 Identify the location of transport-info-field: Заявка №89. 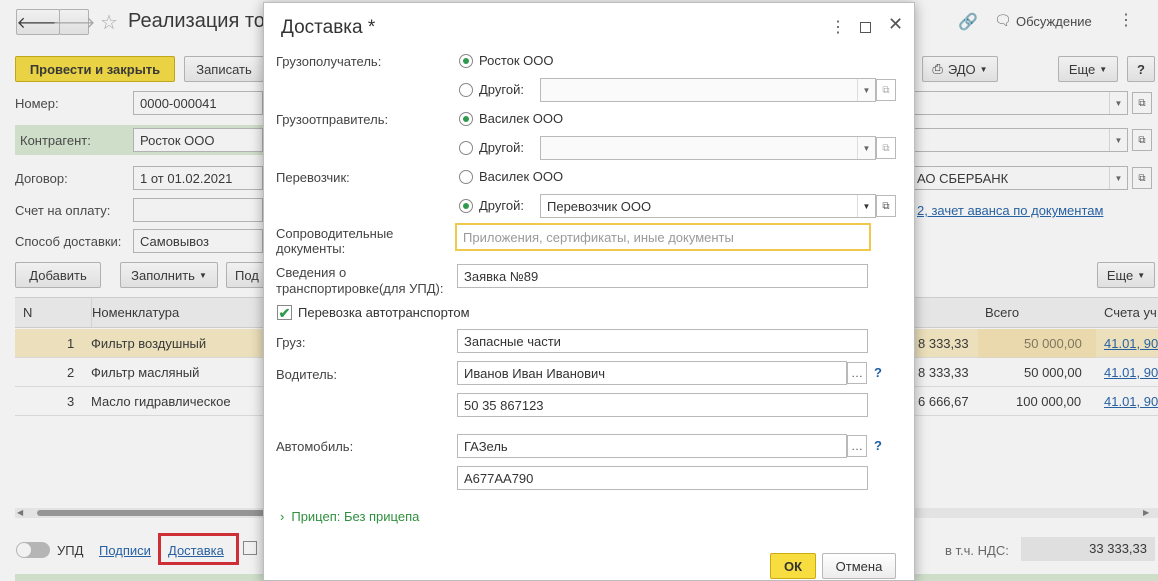
(662, 276).